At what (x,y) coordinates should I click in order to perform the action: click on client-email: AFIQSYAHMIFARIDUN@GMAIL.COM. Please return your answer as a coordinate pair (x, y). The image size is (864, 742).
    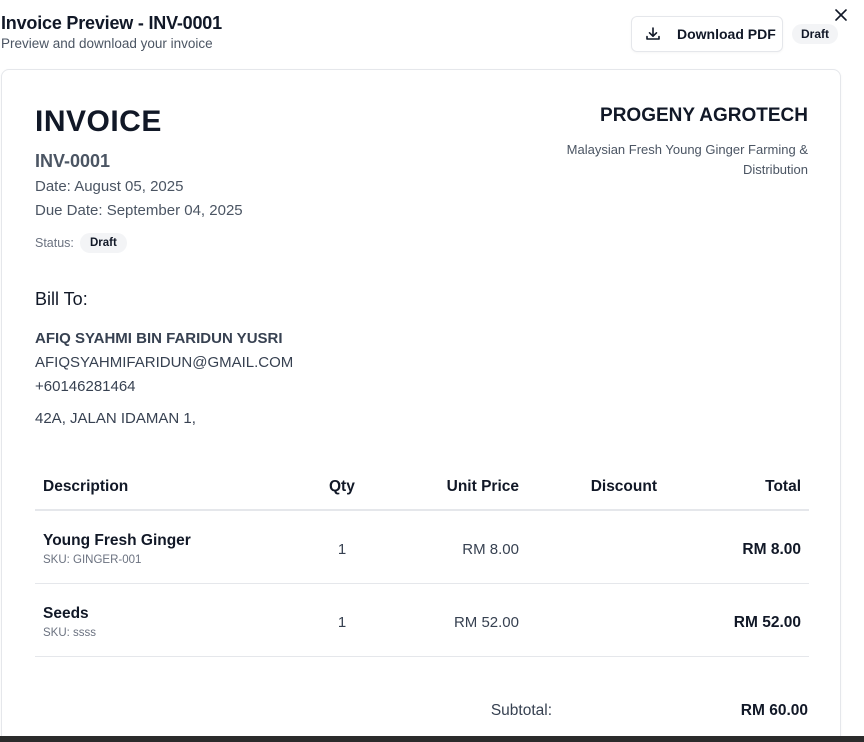
    Looking at the image, I should click on (164, 362).